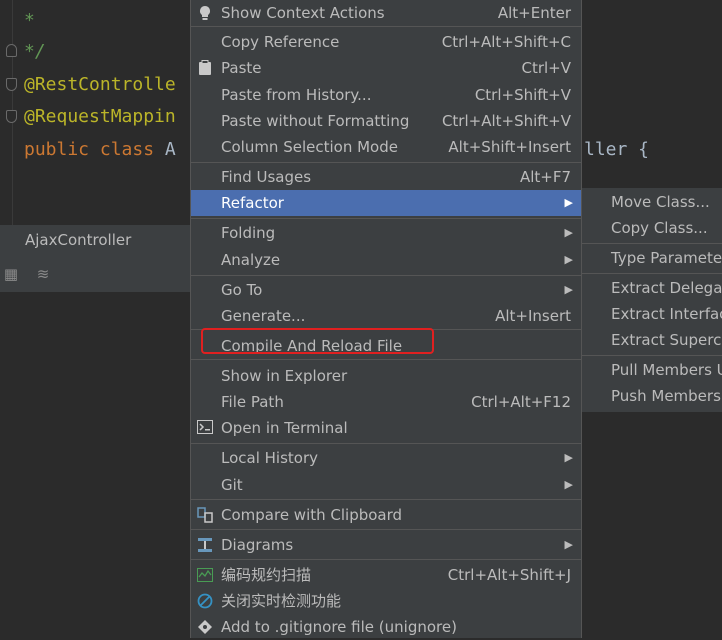  What do you see at coordinates (652, 370) in the screenshot?
I see `submenu-item-pull-members-up: Pull Members U` at bounding box center [652, 370].